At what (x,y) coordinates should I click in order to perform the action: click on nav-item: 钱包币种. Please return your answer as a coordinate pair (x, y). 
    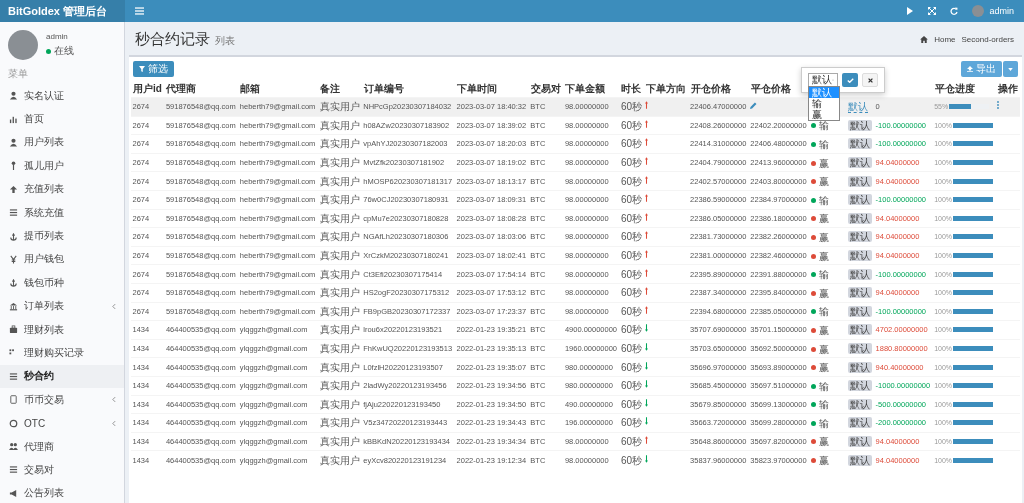
    Looking at the image, I should click on (62, 283).